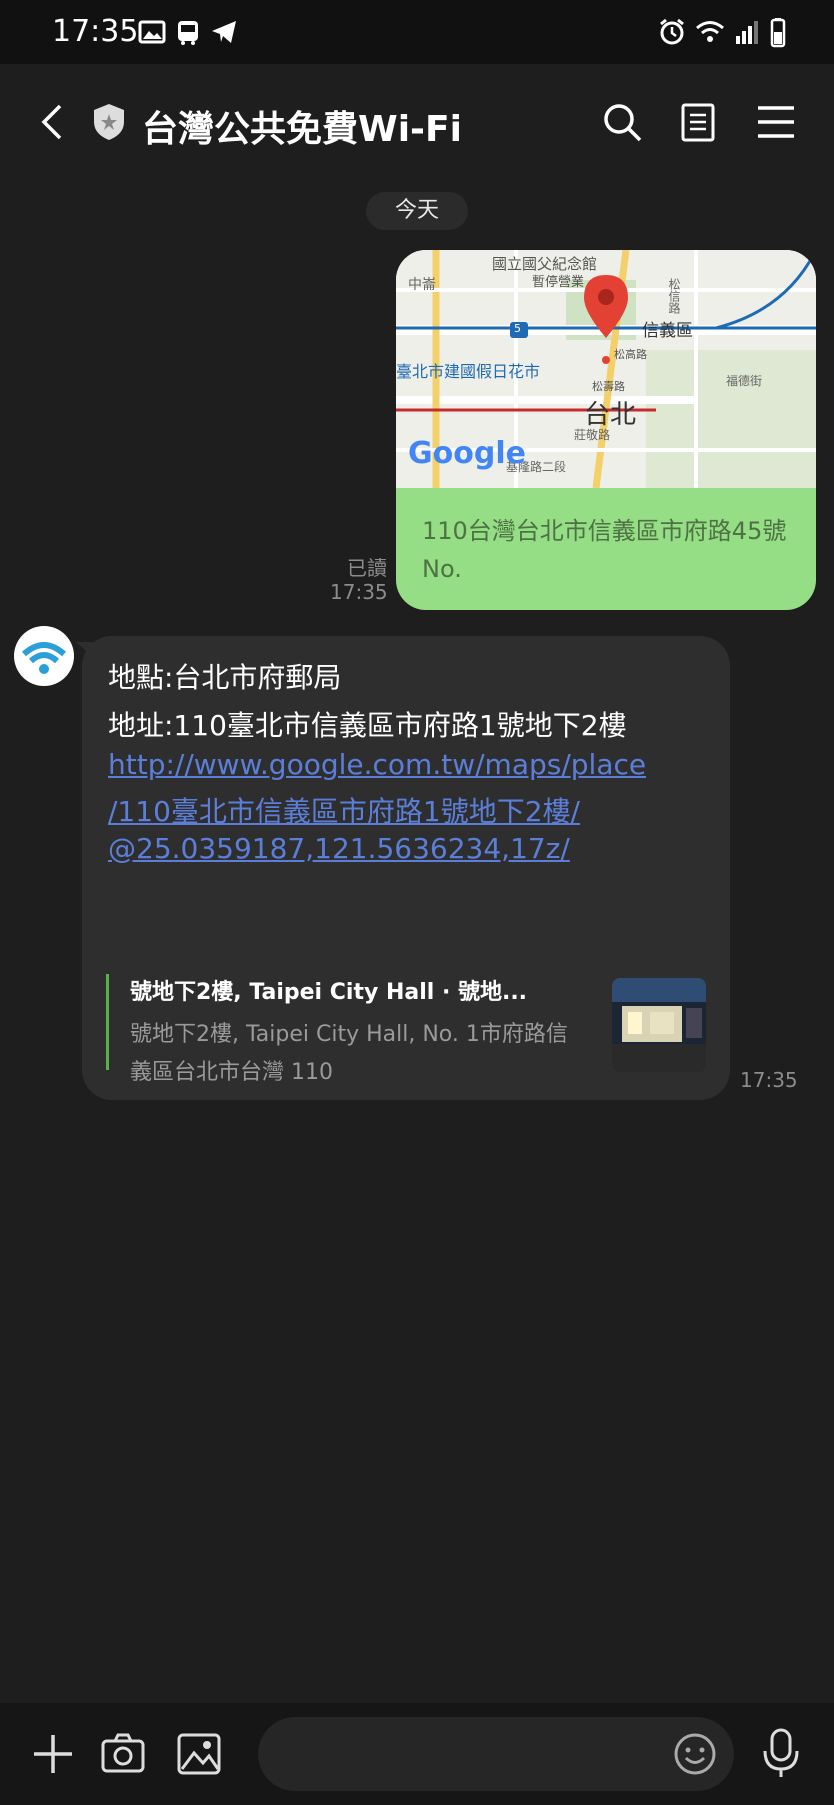 The image size is (834, 1805). I want to click on status-bar: 17:35, so click(417, 32).